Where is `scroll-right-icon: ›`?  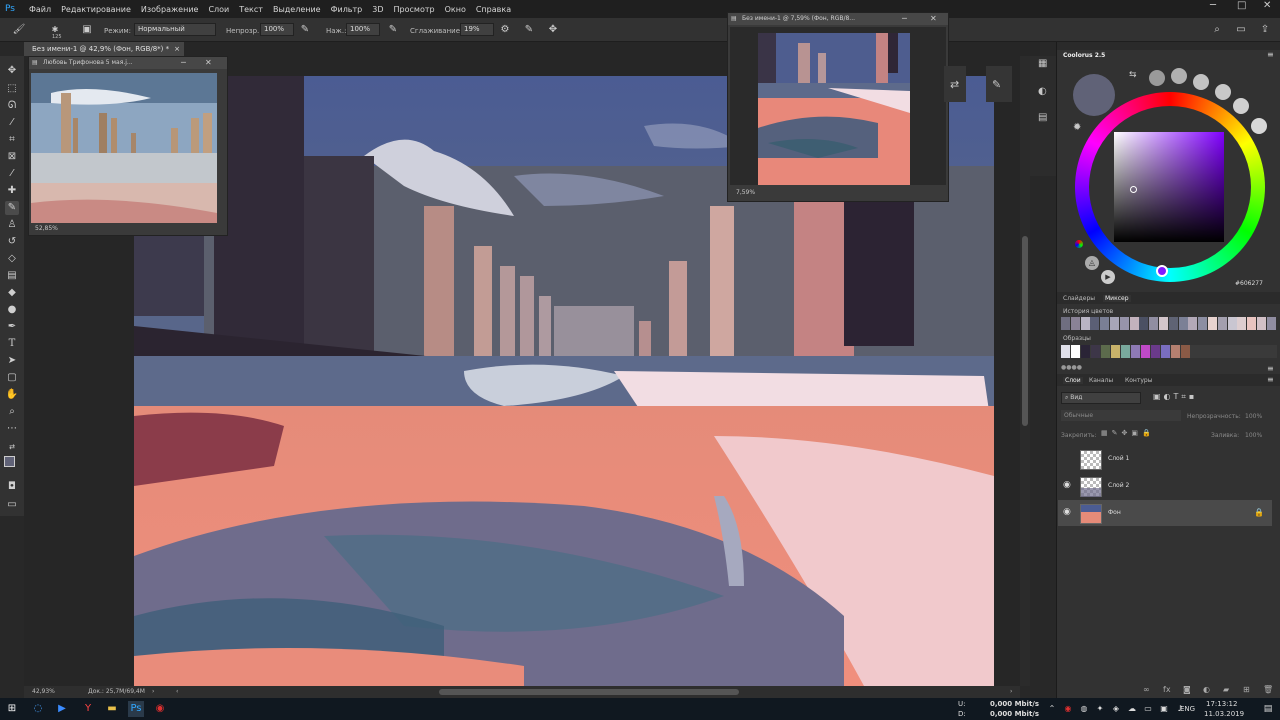
scroll-right-icon: › is located at coordinates (1011, 692).